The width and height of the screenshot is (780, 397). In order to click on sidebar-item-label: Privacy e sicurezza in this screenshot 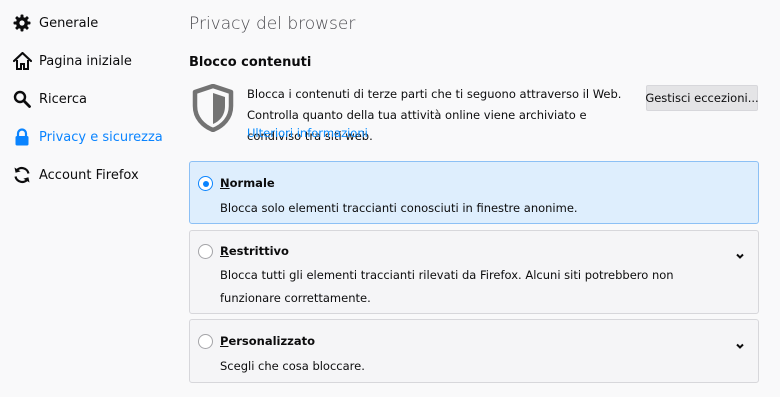, I will do `click(101, 137)`.